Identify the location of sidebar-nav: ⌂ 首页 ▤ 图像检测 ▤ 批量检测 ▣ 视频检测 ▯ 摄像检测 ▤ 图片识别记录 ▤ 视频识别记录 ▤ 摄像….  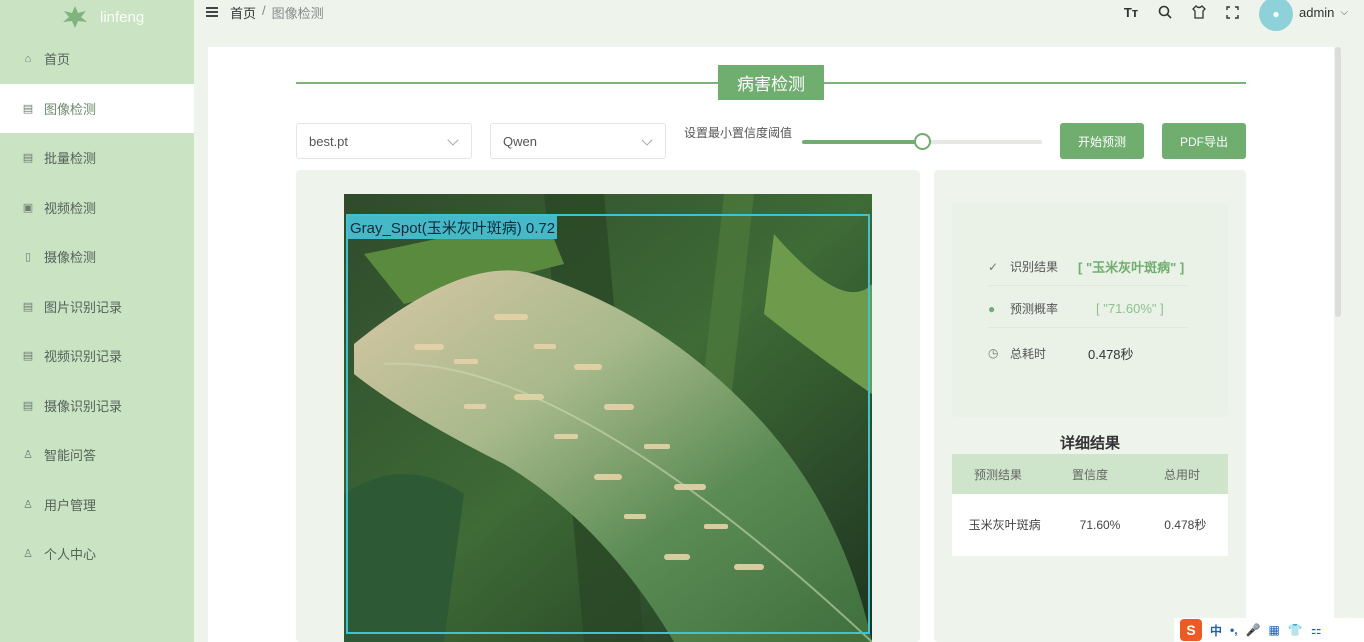
(97, 306).